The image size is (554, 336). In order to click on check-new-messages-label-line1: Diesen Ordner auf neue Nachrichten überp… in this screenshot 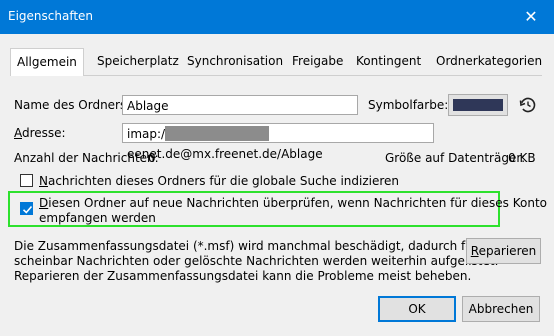, I will do `click(293, 203)`.